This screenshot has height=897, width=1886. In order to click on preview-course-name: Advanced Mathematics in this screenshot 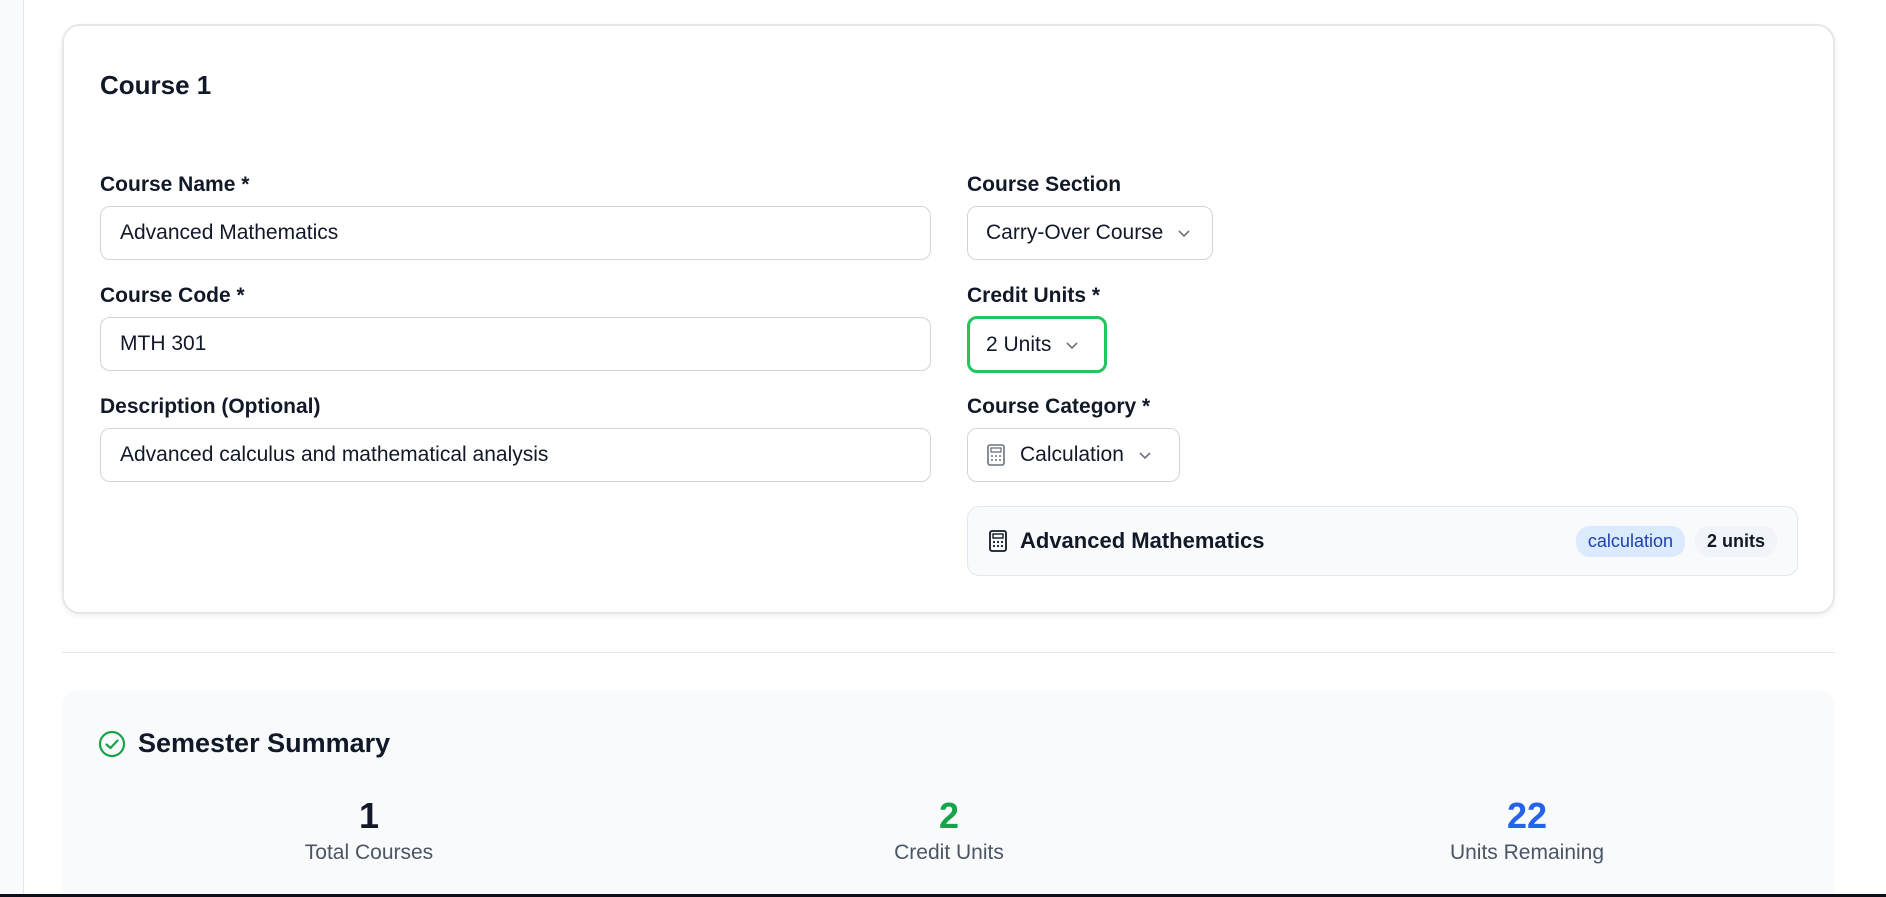, I will do `click(1142, 540)`.